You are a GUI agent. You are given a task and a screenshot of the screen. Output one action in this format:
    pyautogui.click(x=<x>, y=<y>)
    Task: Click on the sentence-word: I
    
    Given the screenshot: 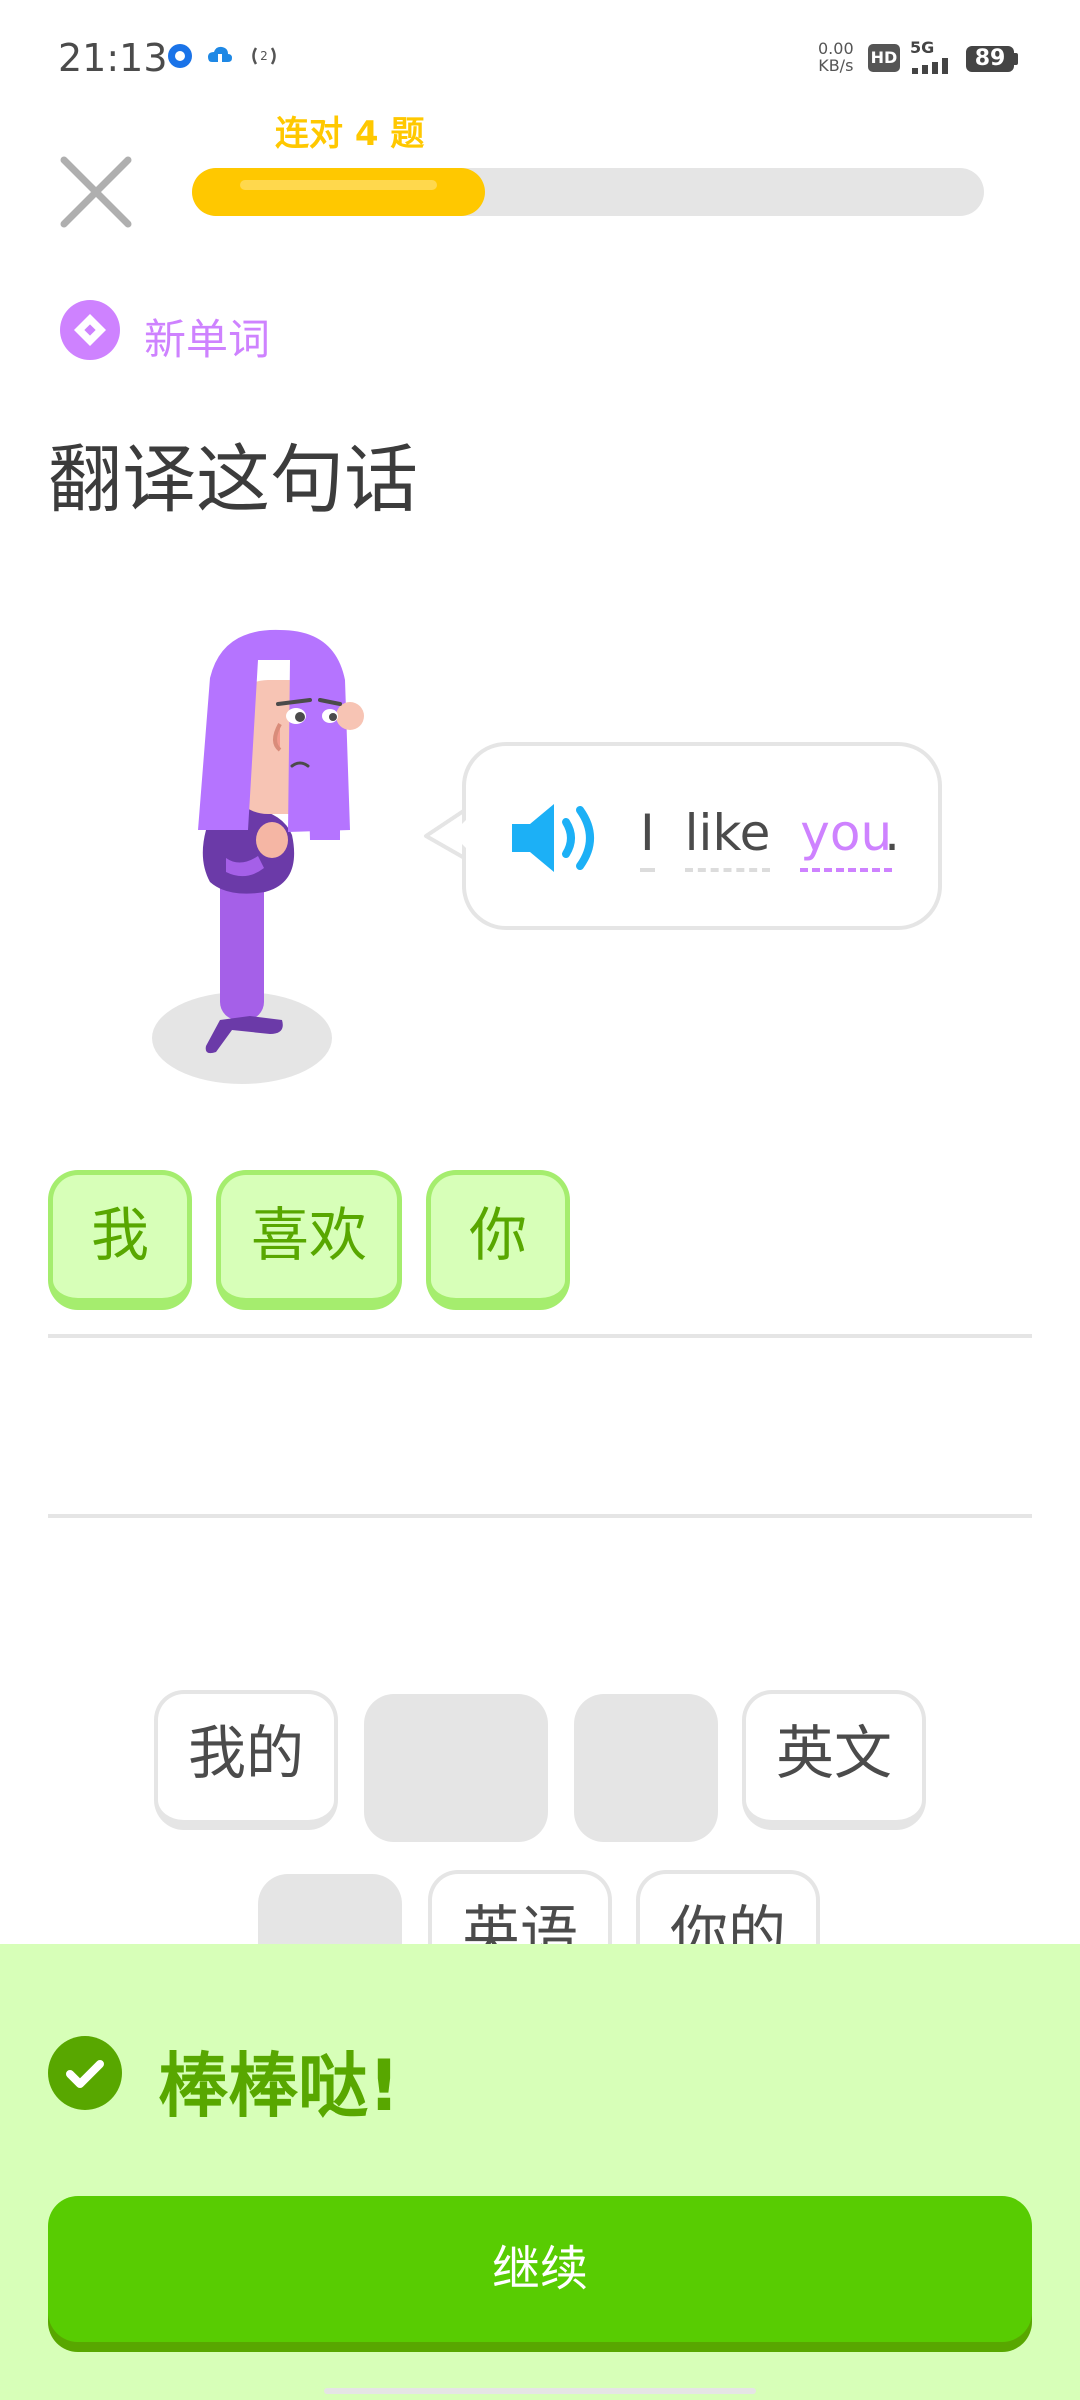 What is the action you would take?
    pyautogui.click(x=647, y=838)
    